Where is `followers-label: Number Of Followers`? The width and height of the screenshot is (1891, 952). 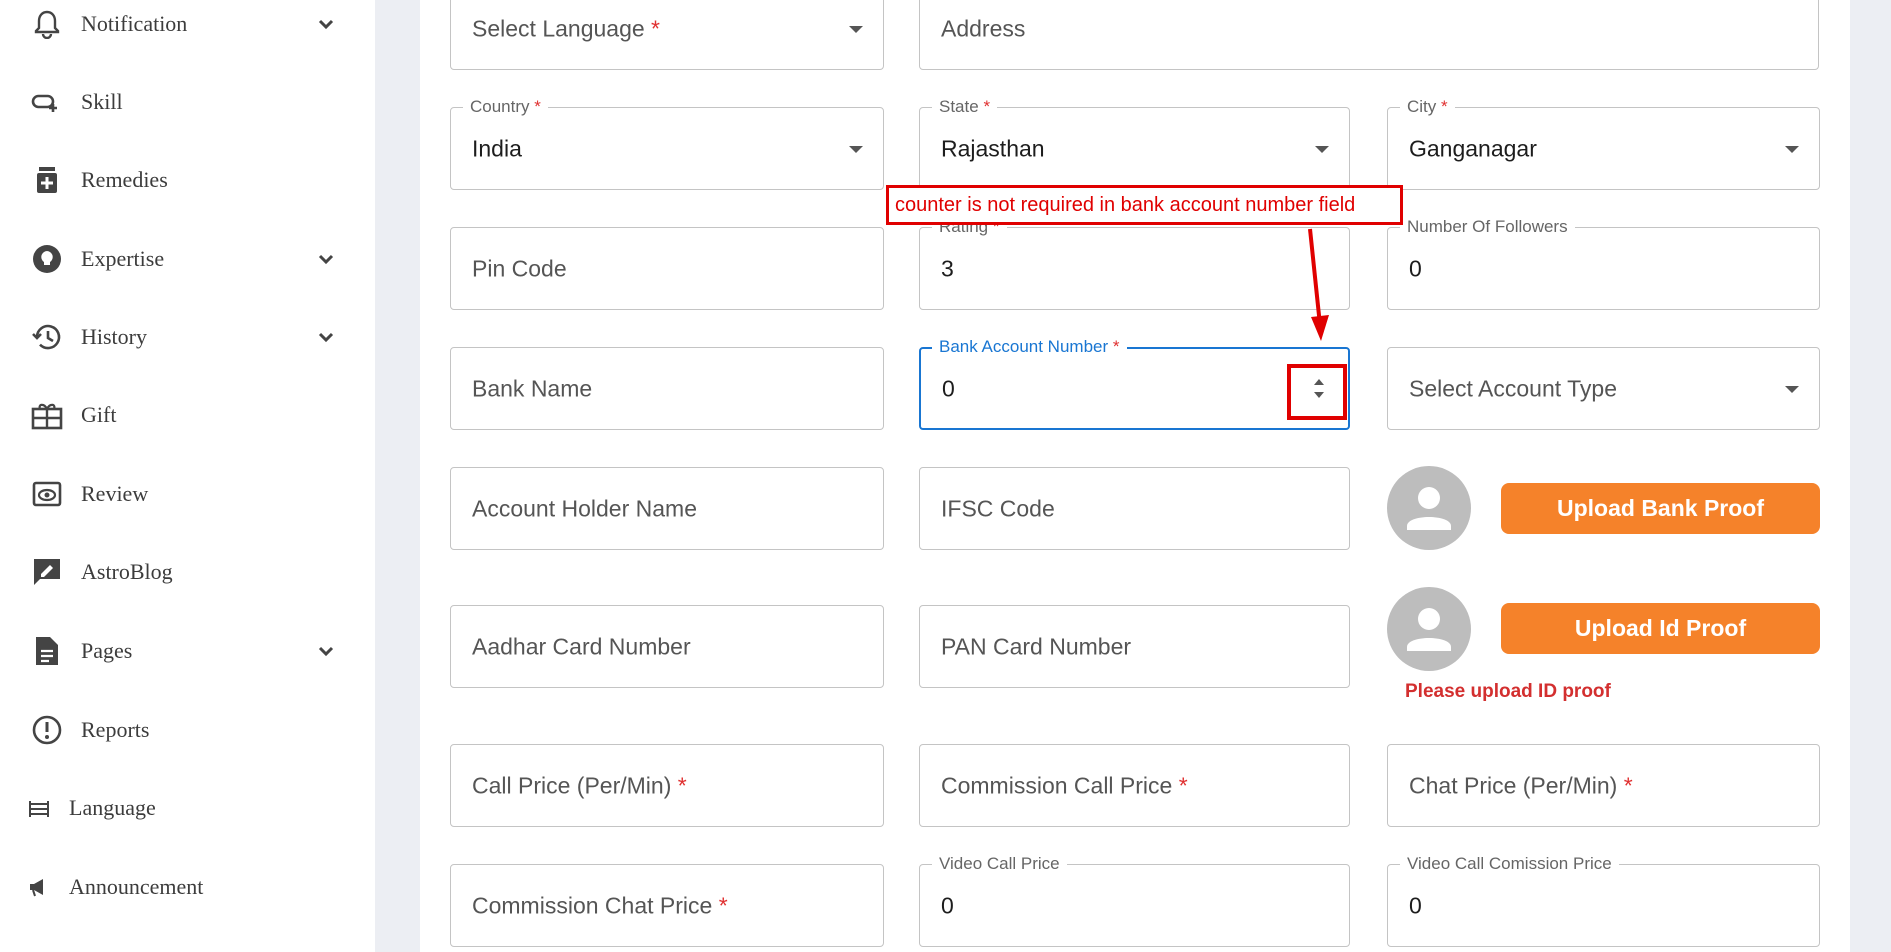
followers-label: Number Of Followers is located at coordinates (1487, 227).